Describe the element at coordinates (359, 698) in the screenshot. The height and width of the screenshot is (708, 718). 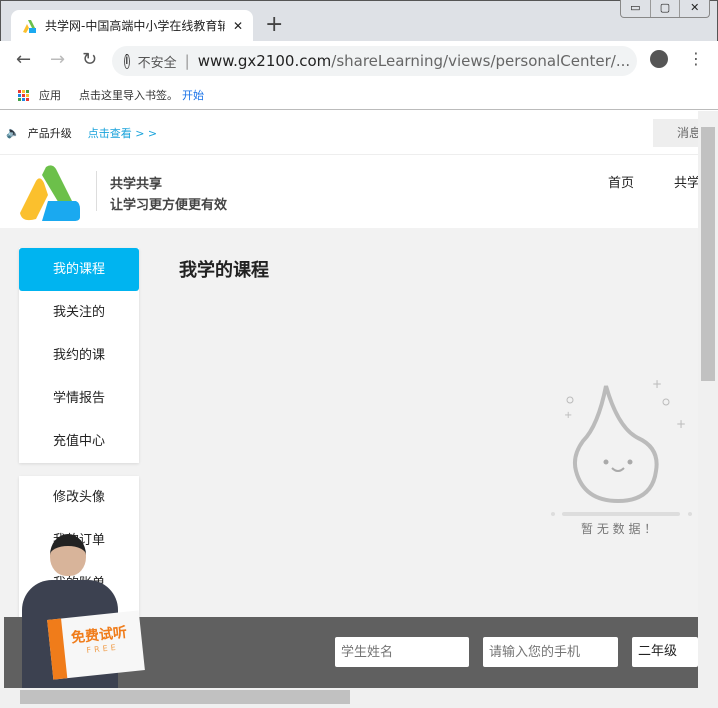
I see `horizontal-scrollbar` at that location.